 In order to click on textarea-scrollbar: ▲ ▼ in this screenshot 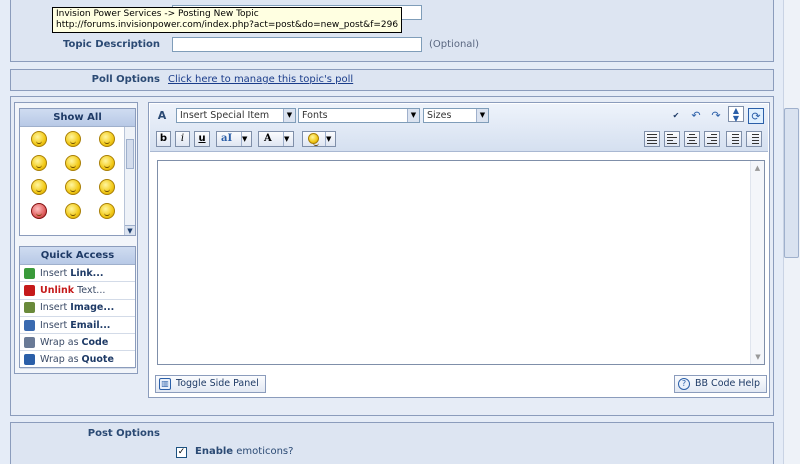, I will do `click(757, 262)`.